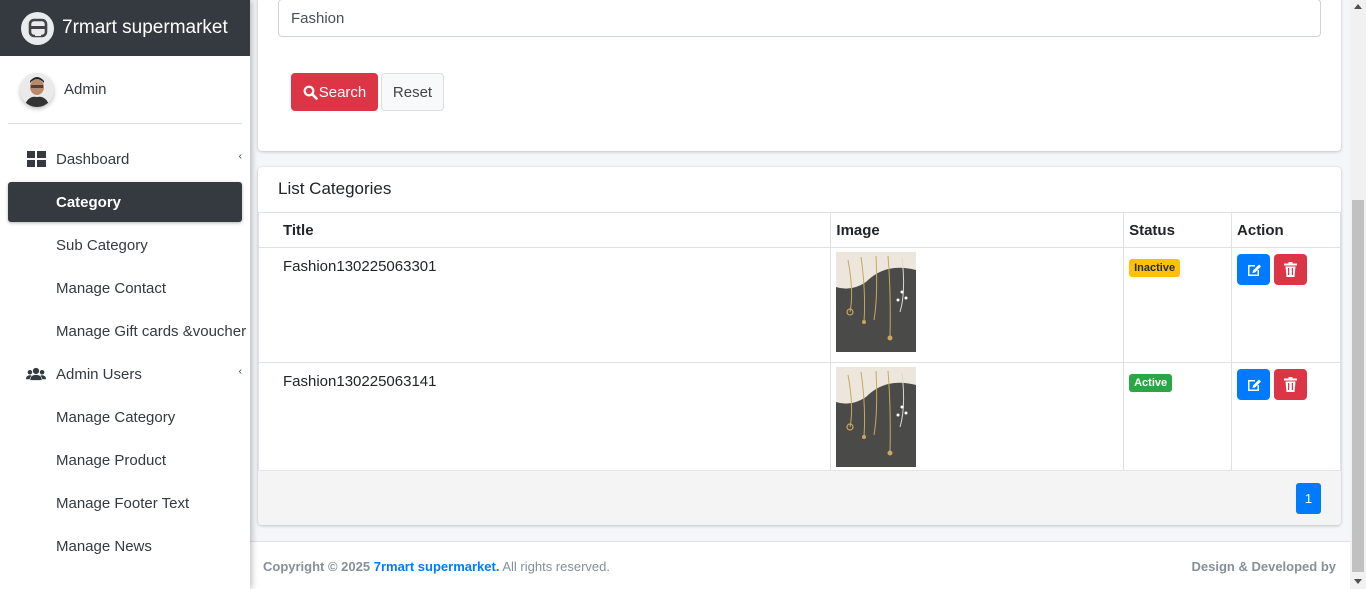 The width and height of the screenshot is (1366, 589). I want to click on scroll-thumb, so click(1358, 386).